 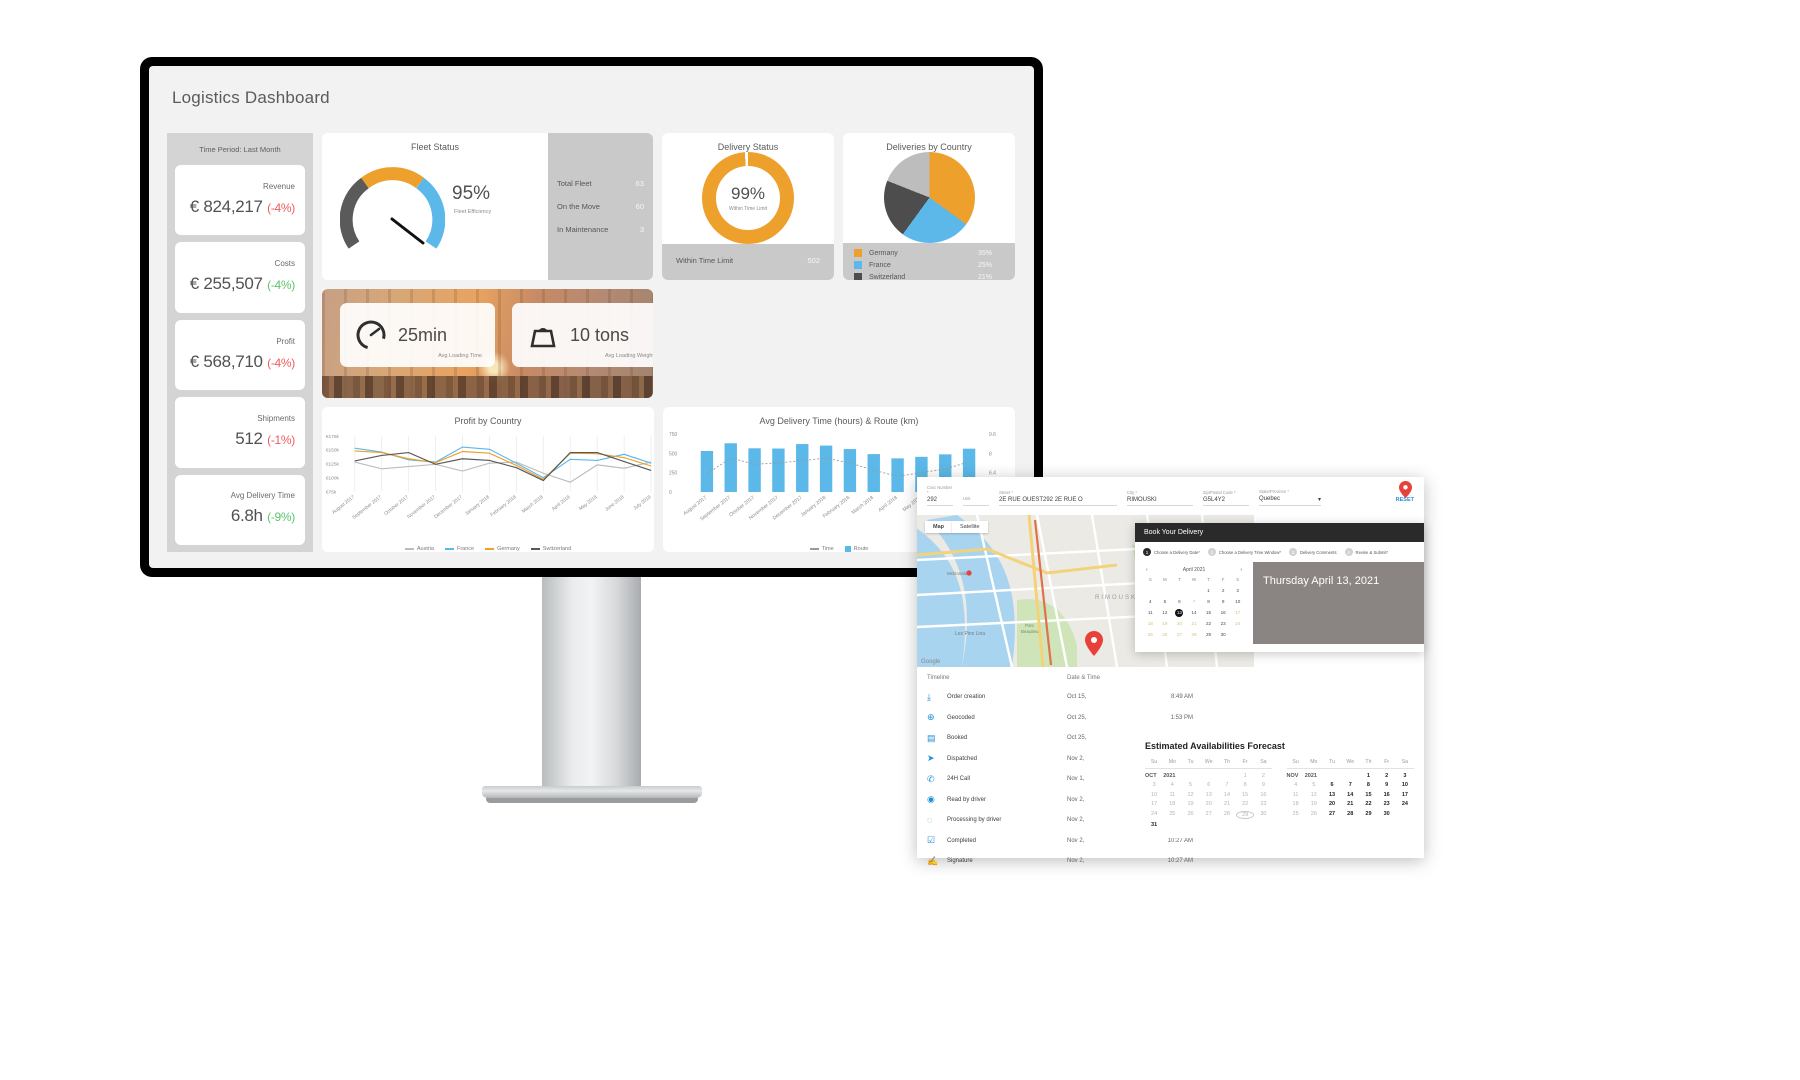 I want to click on field-street: Street * 2E RUE OUEST292 2E RUE O, so click(x=1058, y=498).